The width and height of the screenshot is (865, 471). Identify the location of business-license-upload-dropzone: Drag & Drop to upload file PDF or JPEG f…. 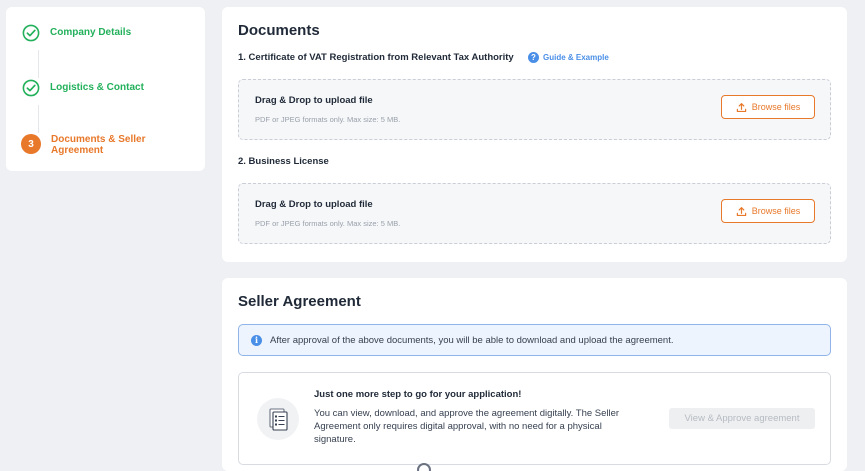
(534, 213).